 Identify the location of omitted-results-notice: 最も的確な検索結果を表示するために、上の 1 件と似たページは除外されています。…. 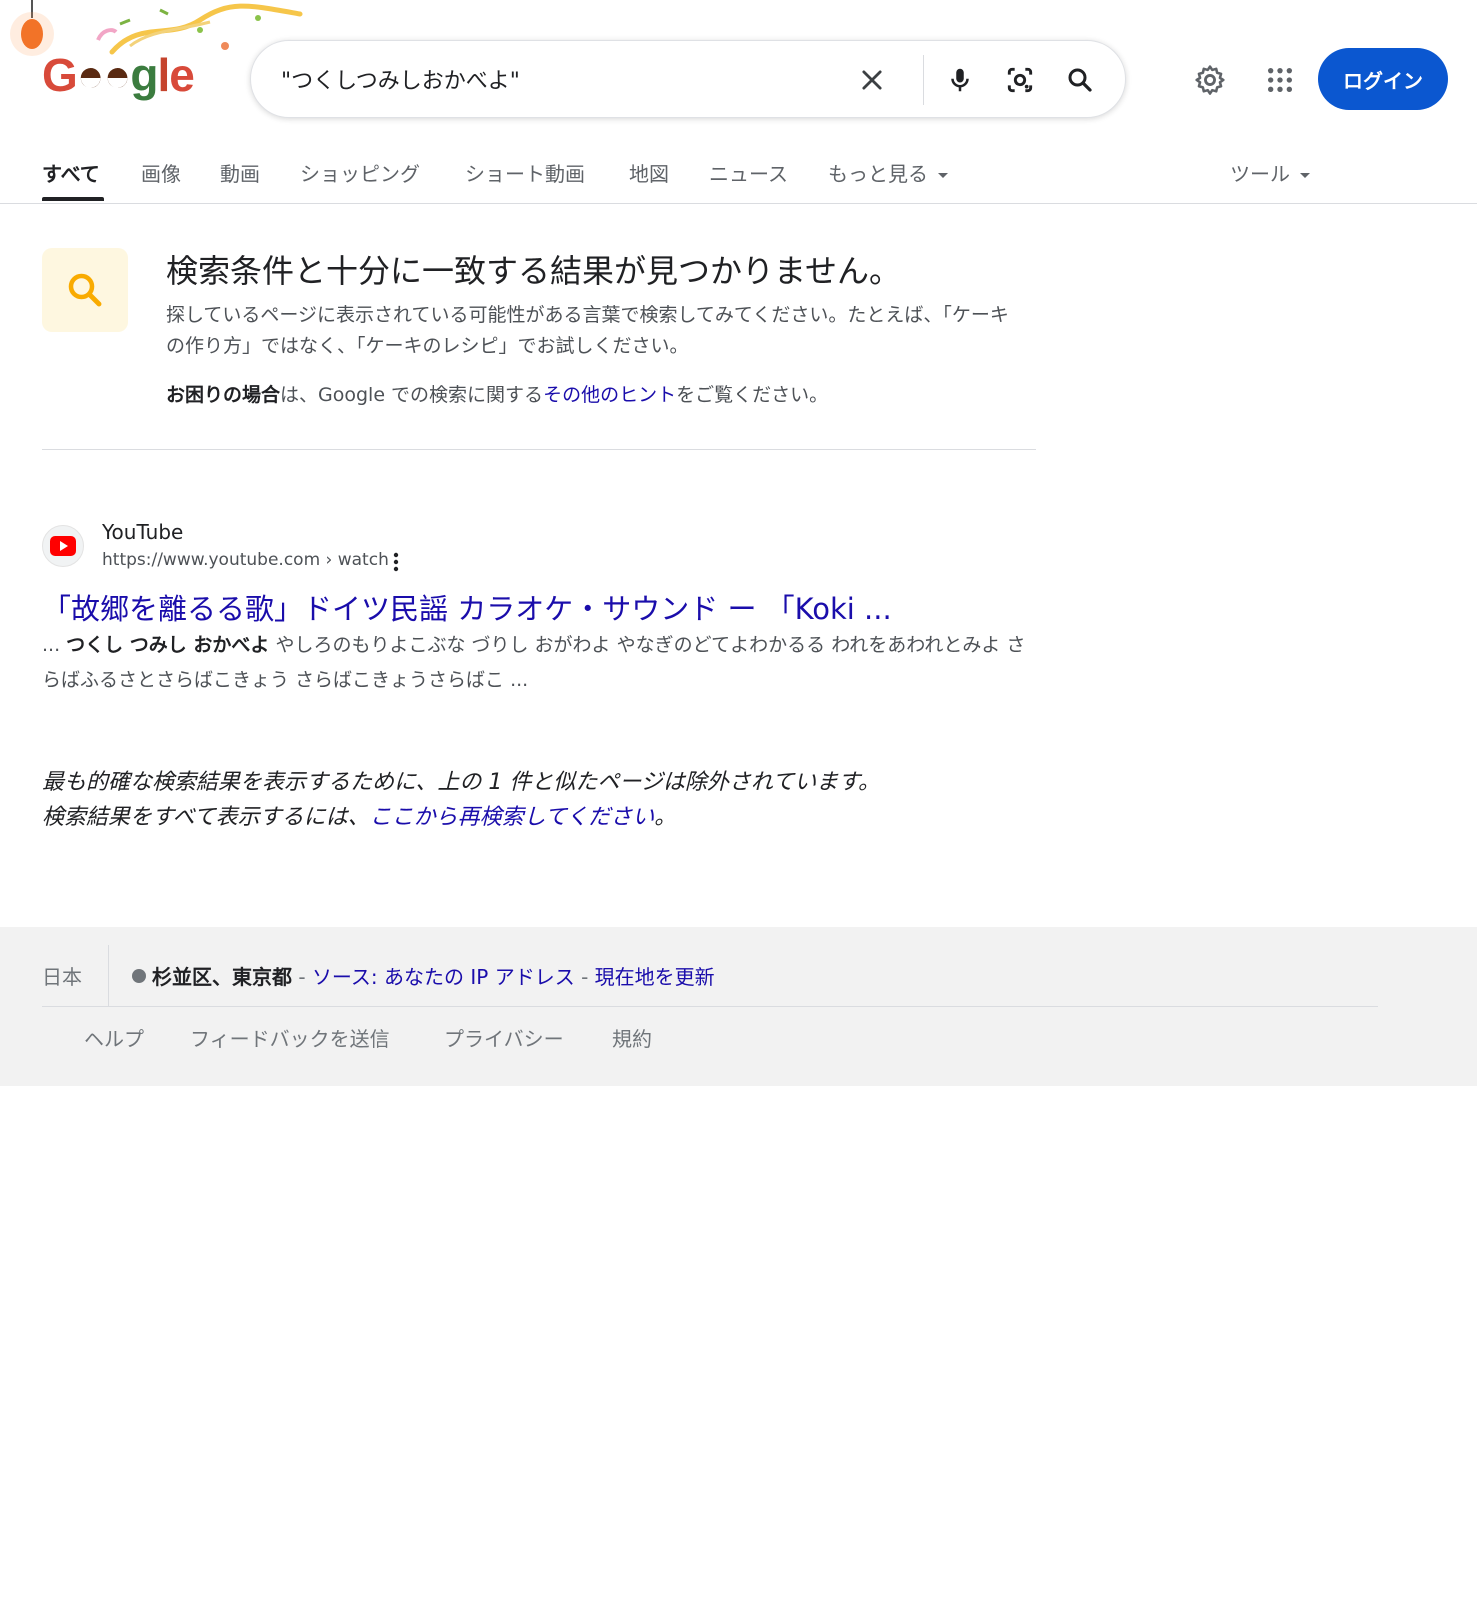
(461, 800).